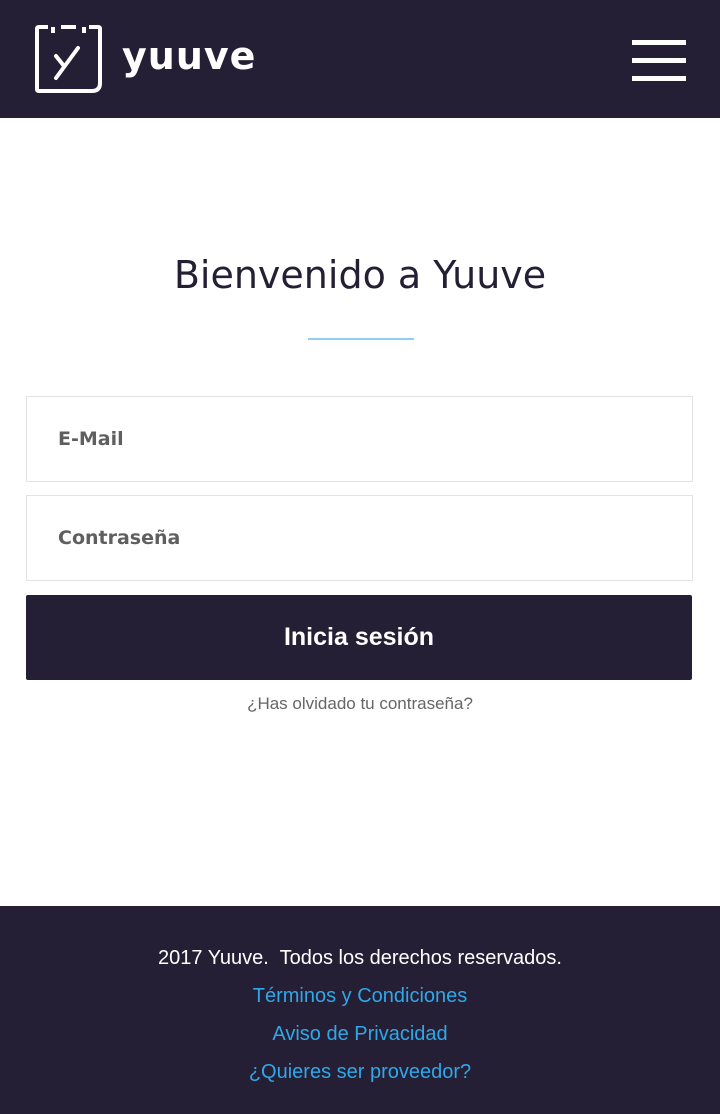  What do you see at coordinates (360, 59) in the screenshot?
I see `top-navbar: yuuve` at bounding box center [360, 59].